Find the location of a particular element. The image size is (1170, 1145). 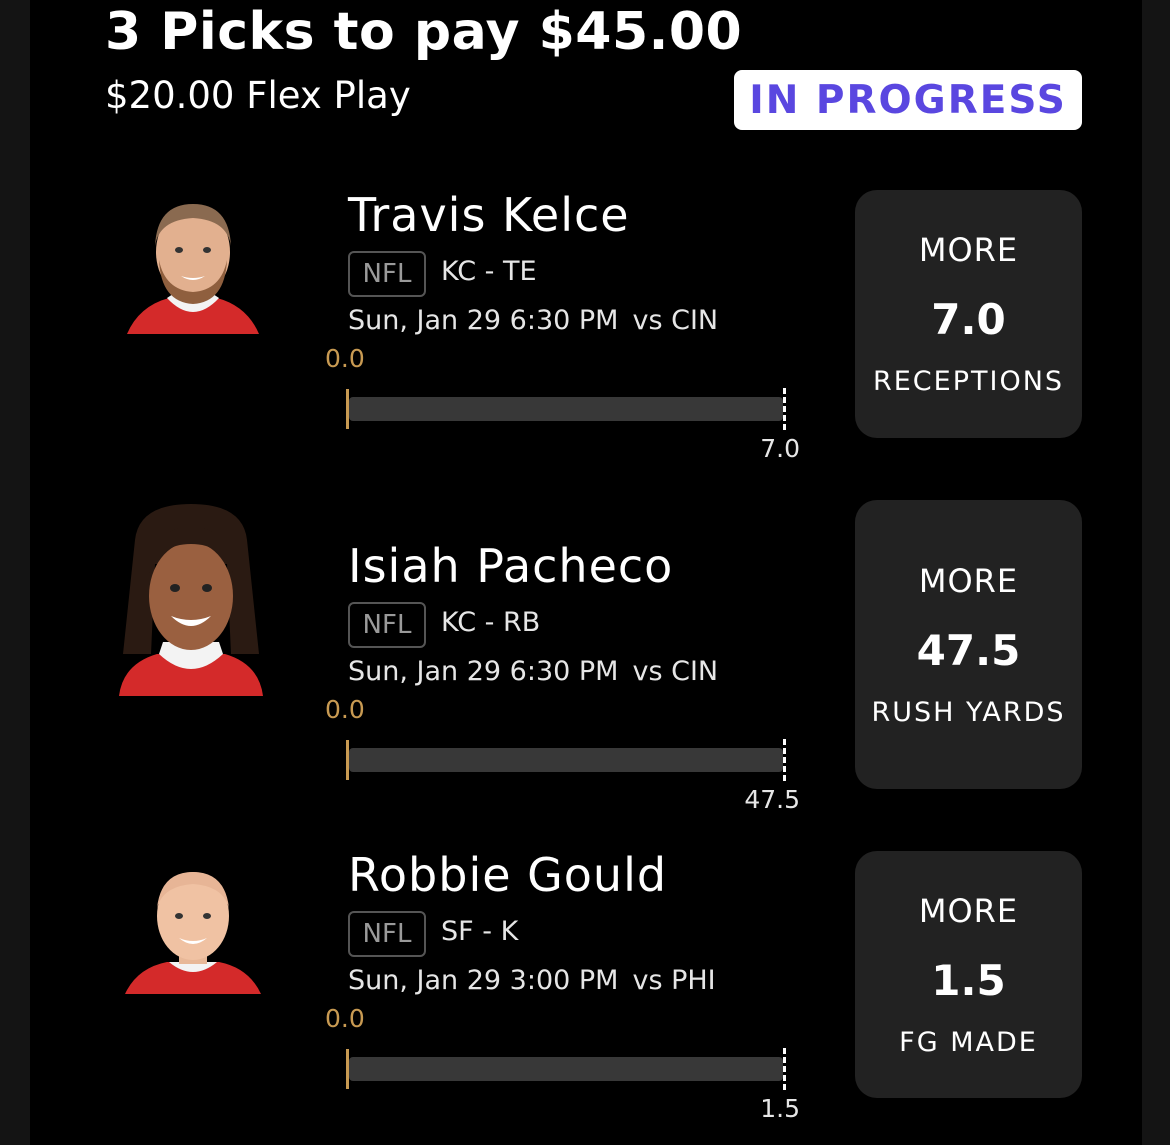

opponent: vs PHI is located at coordinates (674, 980).